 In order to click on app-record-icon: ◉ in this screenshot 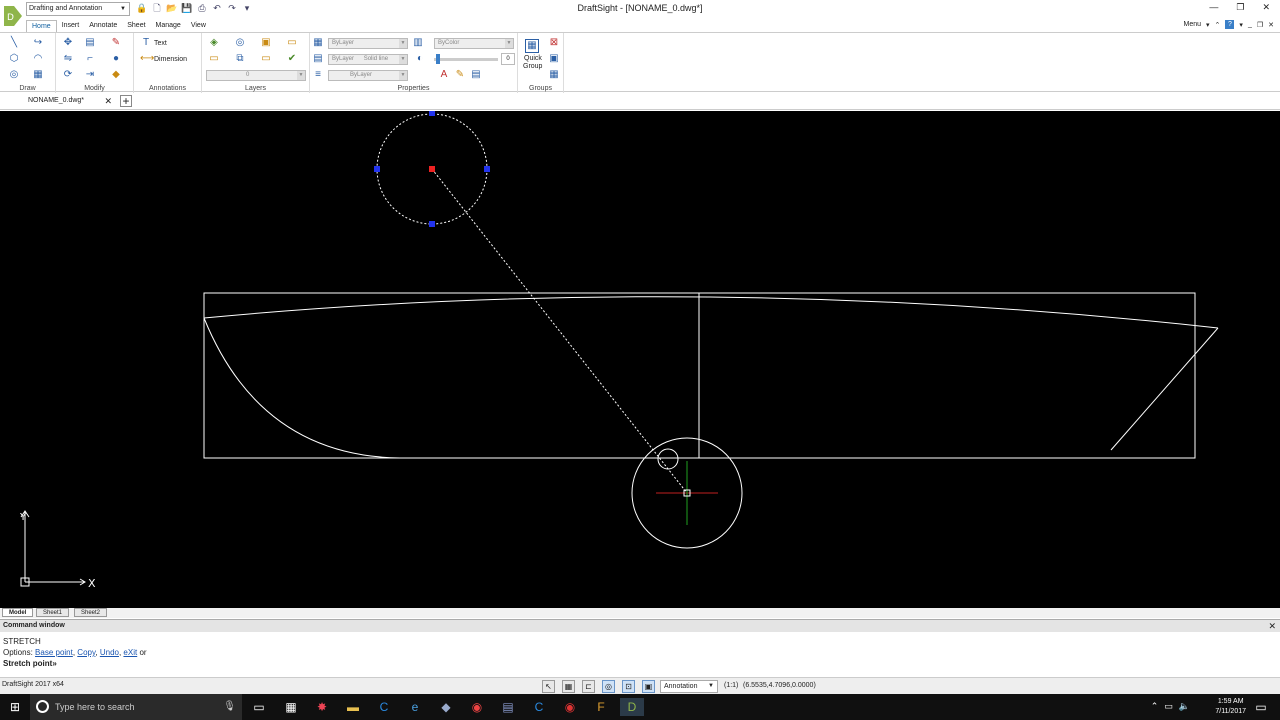, I will do `click(570, 707)`.